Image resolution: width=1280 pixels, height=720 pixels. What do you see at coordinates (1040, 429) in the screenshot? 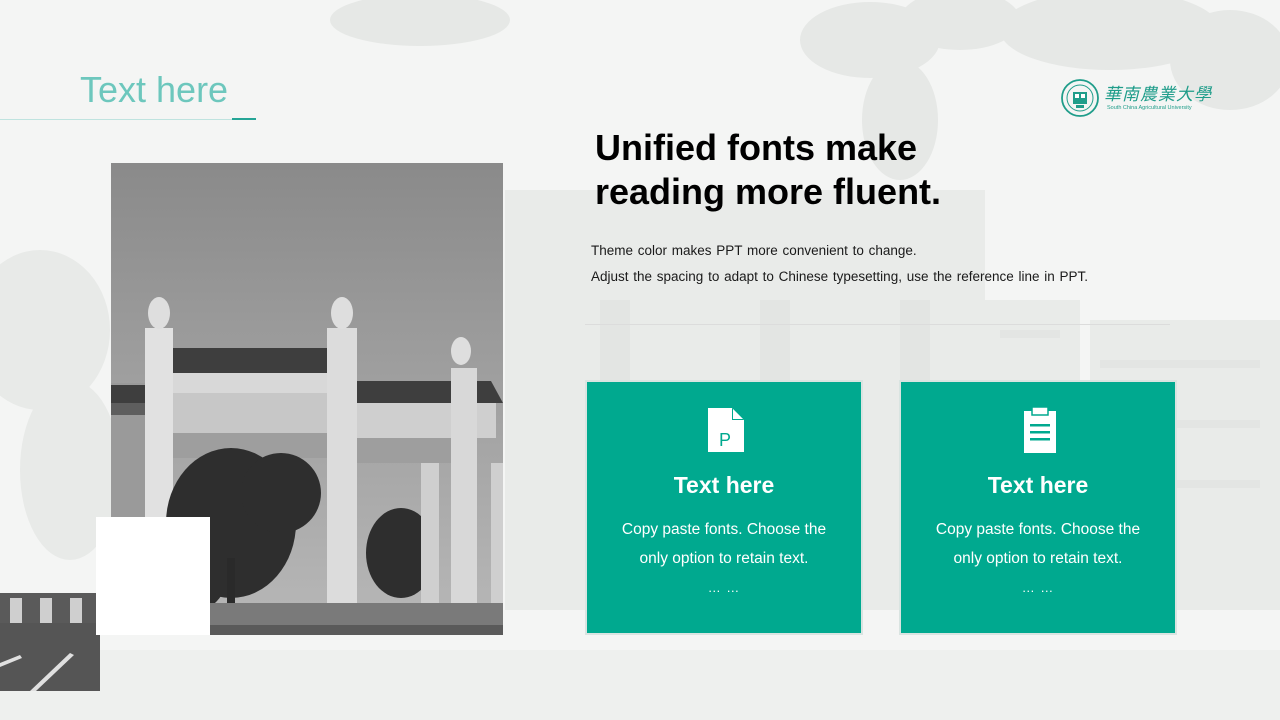
I see `clipboard-list-icon` at bounding box center [1040, 429].